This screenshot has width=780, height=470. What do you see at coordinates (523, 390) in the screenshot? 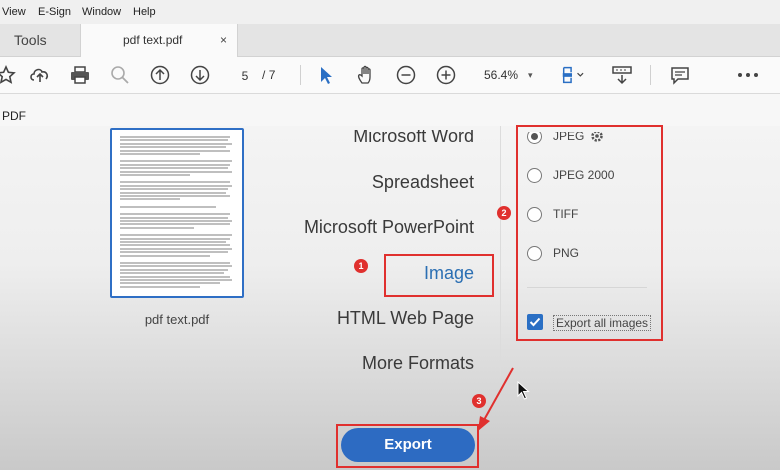
I see `mouse-cursor-icon` at bounding box center [523, 390].